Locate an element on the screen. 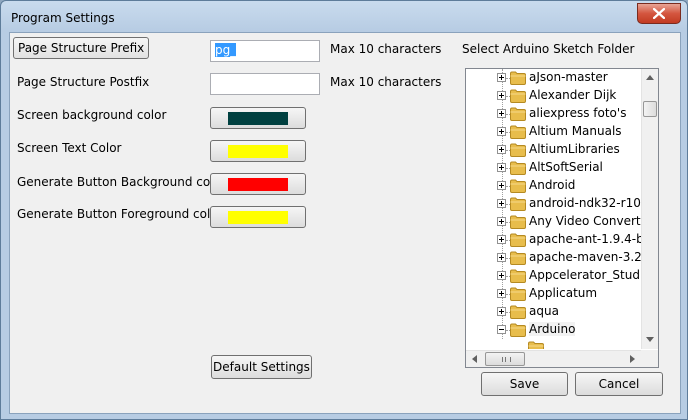  scroll-right-icon is located at coordinates (632, 359).